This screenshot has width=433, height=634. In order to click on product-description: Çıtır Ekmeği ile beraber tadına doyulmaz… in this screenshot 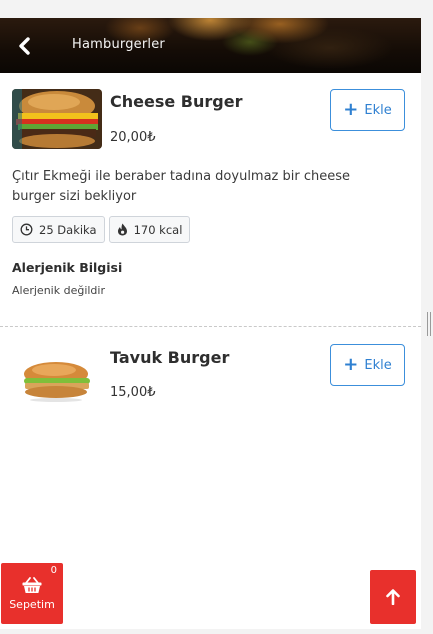, I will do `click(181, 186)`.